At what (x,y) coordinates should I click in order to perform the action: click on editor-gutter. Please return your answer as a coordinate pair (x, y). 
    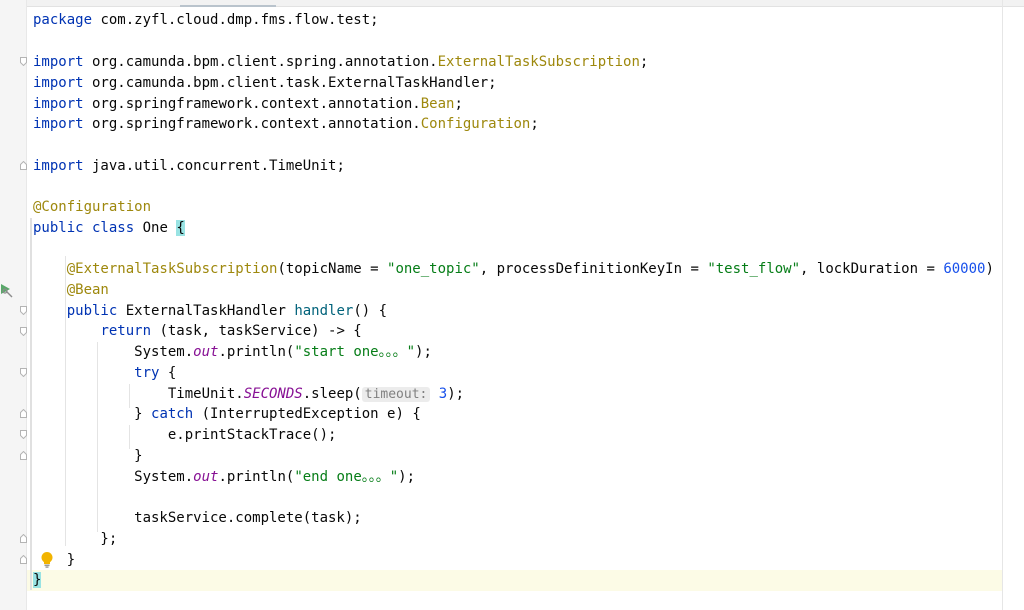
    Looking at the image, I should click on (13, 305).